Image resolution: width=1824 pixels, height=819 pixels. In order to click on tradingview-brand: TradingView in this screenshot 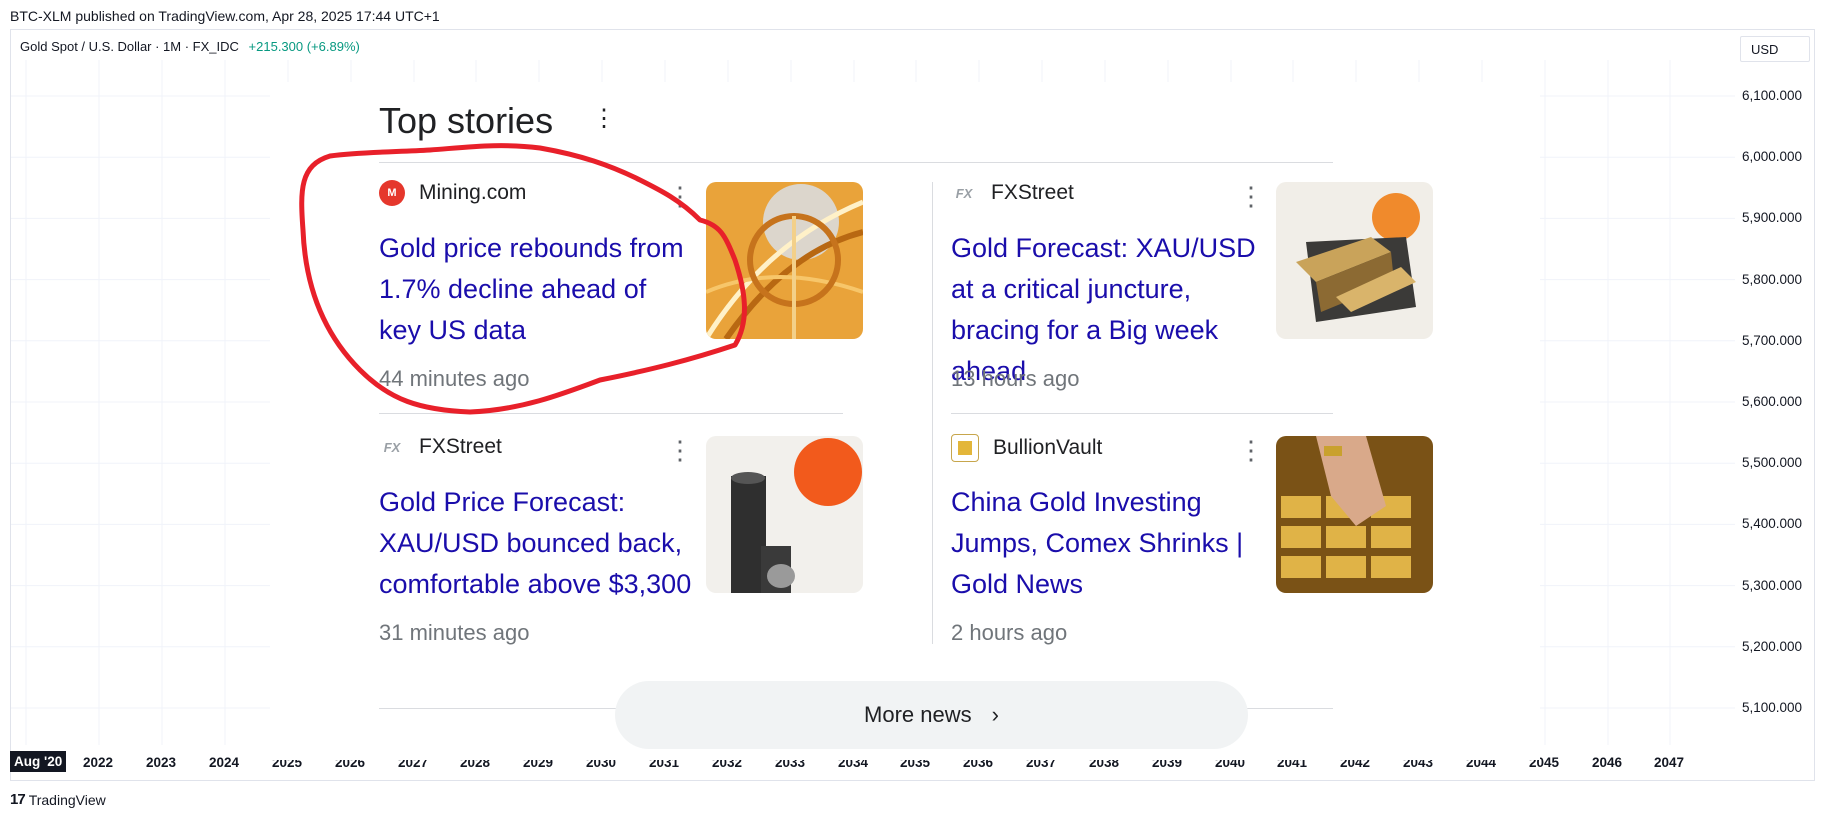, I will do `click(67, 799)`.